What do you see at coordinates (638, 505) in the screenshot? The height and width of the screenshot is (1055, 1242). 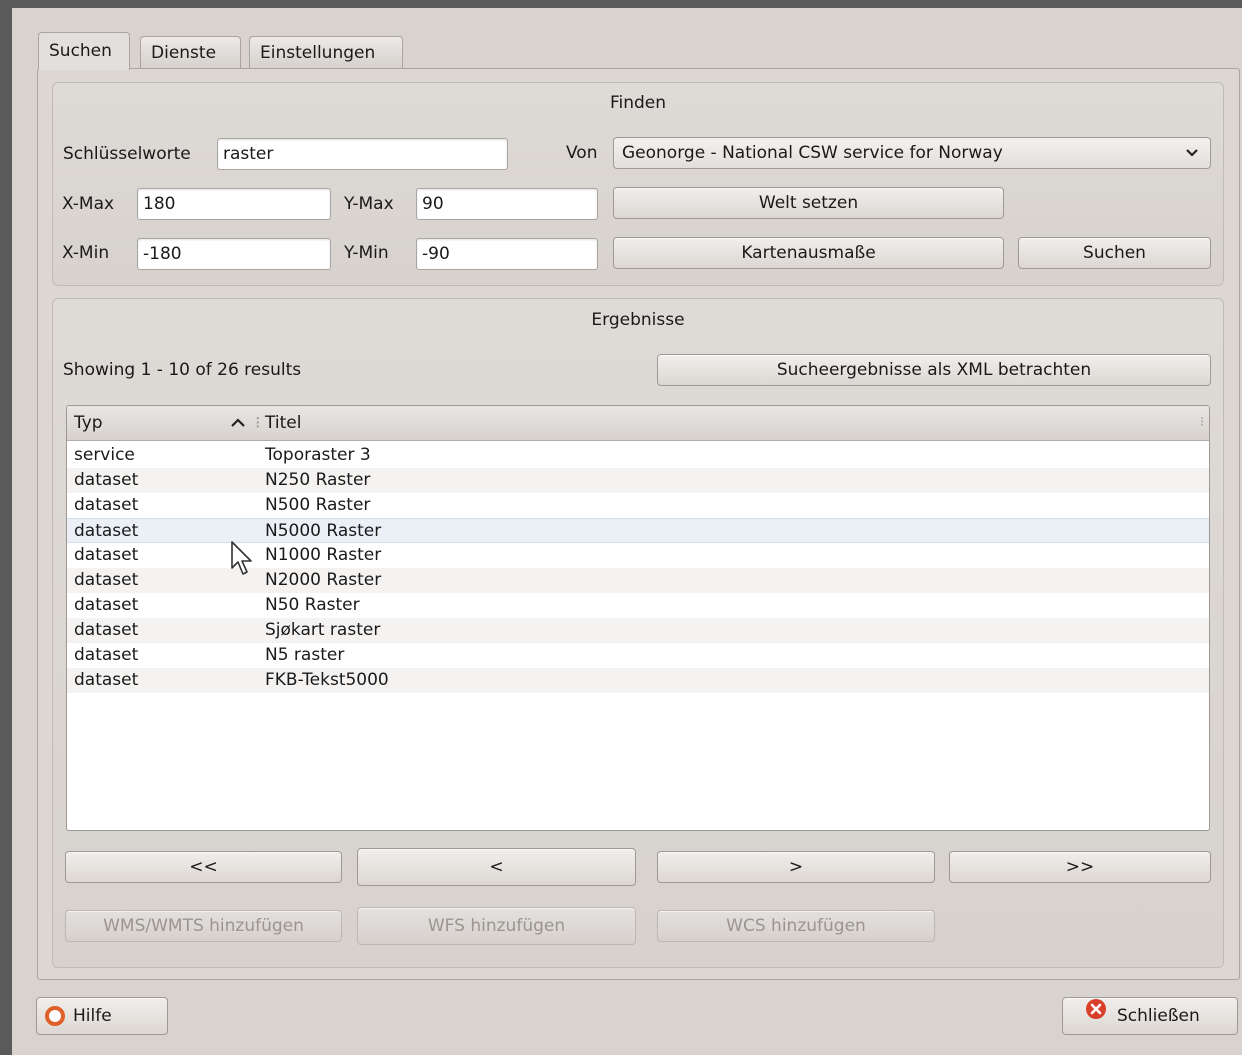 I see `table-row: dataset N500 Raster` at bounding box center [638, 505].